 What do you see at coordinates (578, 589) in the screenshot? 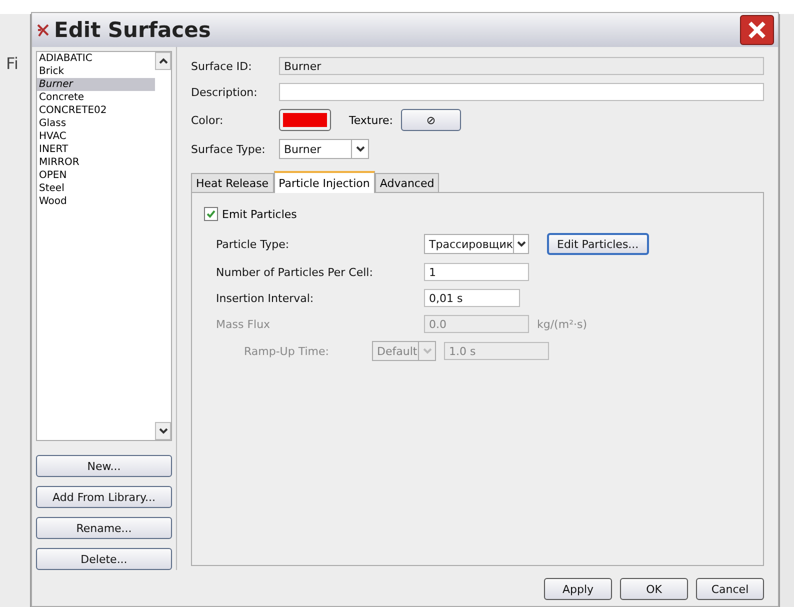
I see `dialog-button: Apply` at bounding box center [578, 589].